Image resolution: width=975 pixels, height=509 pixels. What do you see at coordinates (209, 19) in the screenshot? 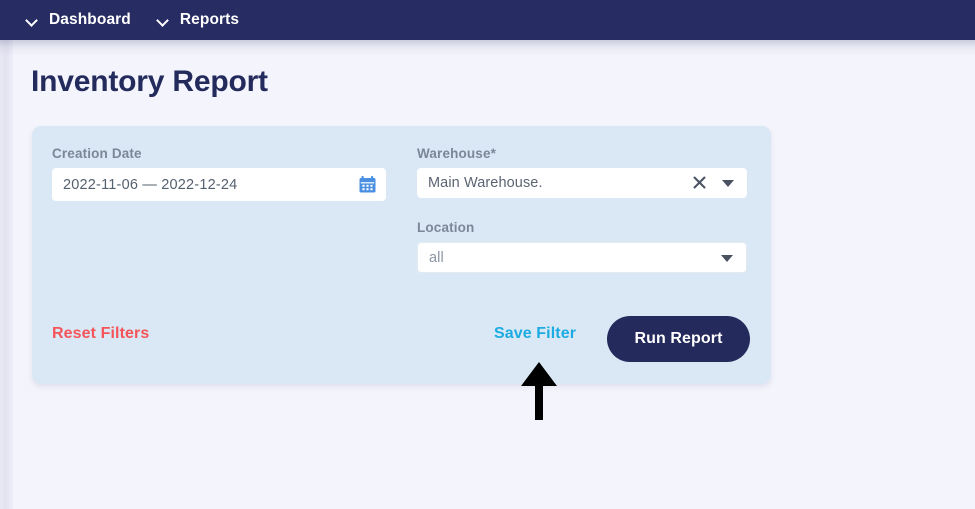
I see `nav-item-reports-label: Reports` at bounding box center [209, 19].